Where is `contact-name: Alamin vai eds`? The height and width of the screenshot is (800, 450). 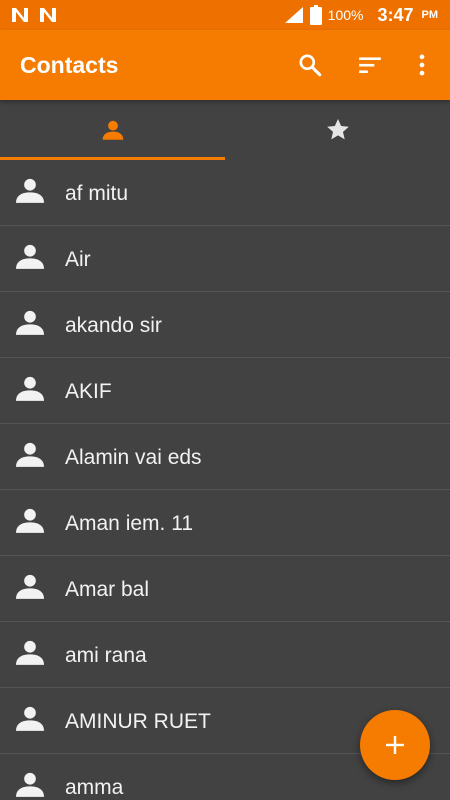 contact-name: Alamin vai eds is located at coordinates (133, 457).